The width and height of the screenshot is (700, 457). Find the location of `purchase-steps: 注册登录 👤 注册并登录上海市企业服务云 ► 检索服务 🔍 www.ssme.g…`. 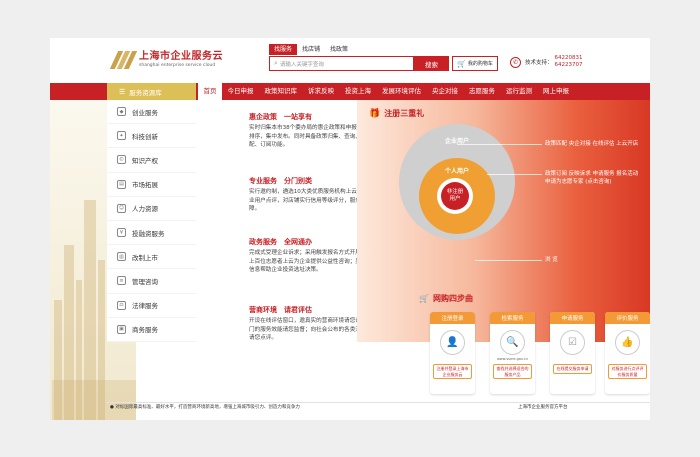

purchase-steps: 注册登录 👤 注册并登录上海市企业服务云 ► 检索服务 🔍 www.ssme.g… is located at coordinates (540, 355).